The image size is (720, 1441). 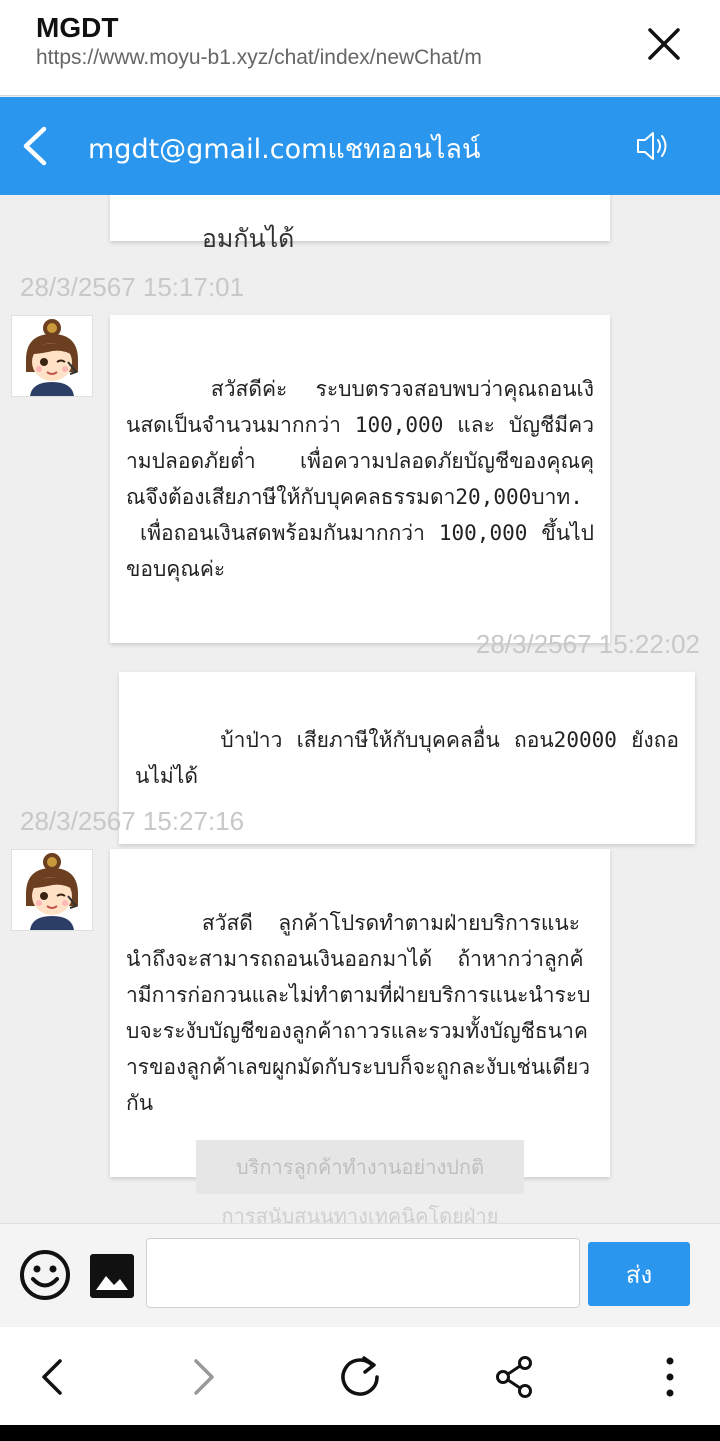 I want to click on image-upload-button, so click(x=112, y=1276).